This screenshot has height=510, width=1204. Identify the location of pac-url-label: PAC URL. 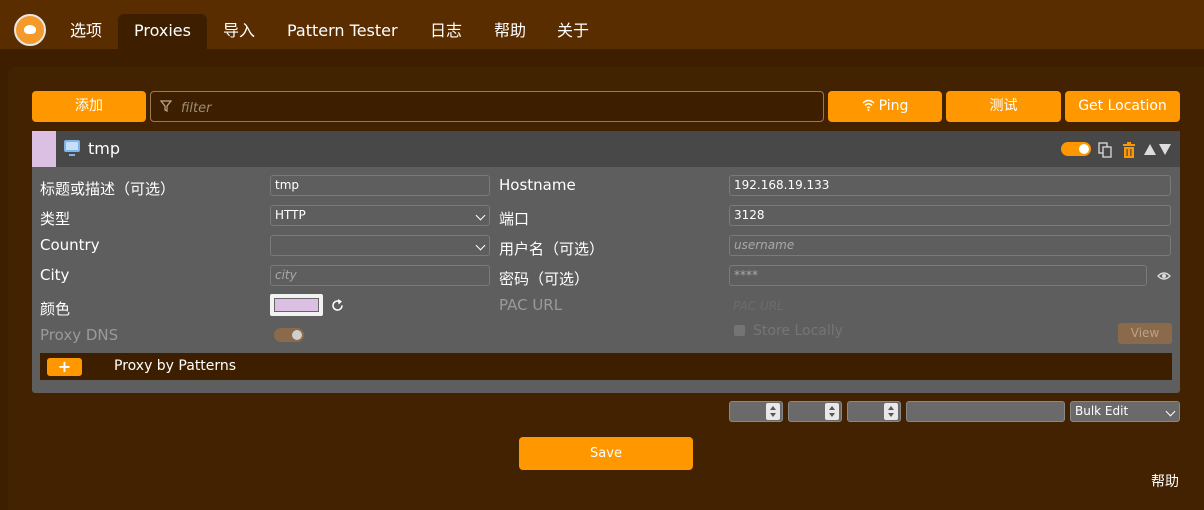
(531, 305).